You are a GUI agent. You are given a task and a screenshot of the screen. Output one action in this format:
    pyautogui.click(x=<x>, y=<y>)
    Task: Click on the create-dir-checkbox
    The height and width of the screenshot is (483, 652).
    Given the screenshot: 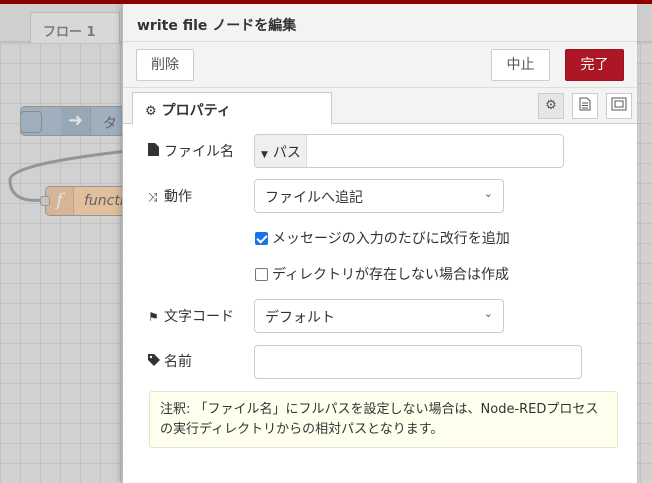 What is the action you would take?
    pyautogui.click(x=261, y=274)
    